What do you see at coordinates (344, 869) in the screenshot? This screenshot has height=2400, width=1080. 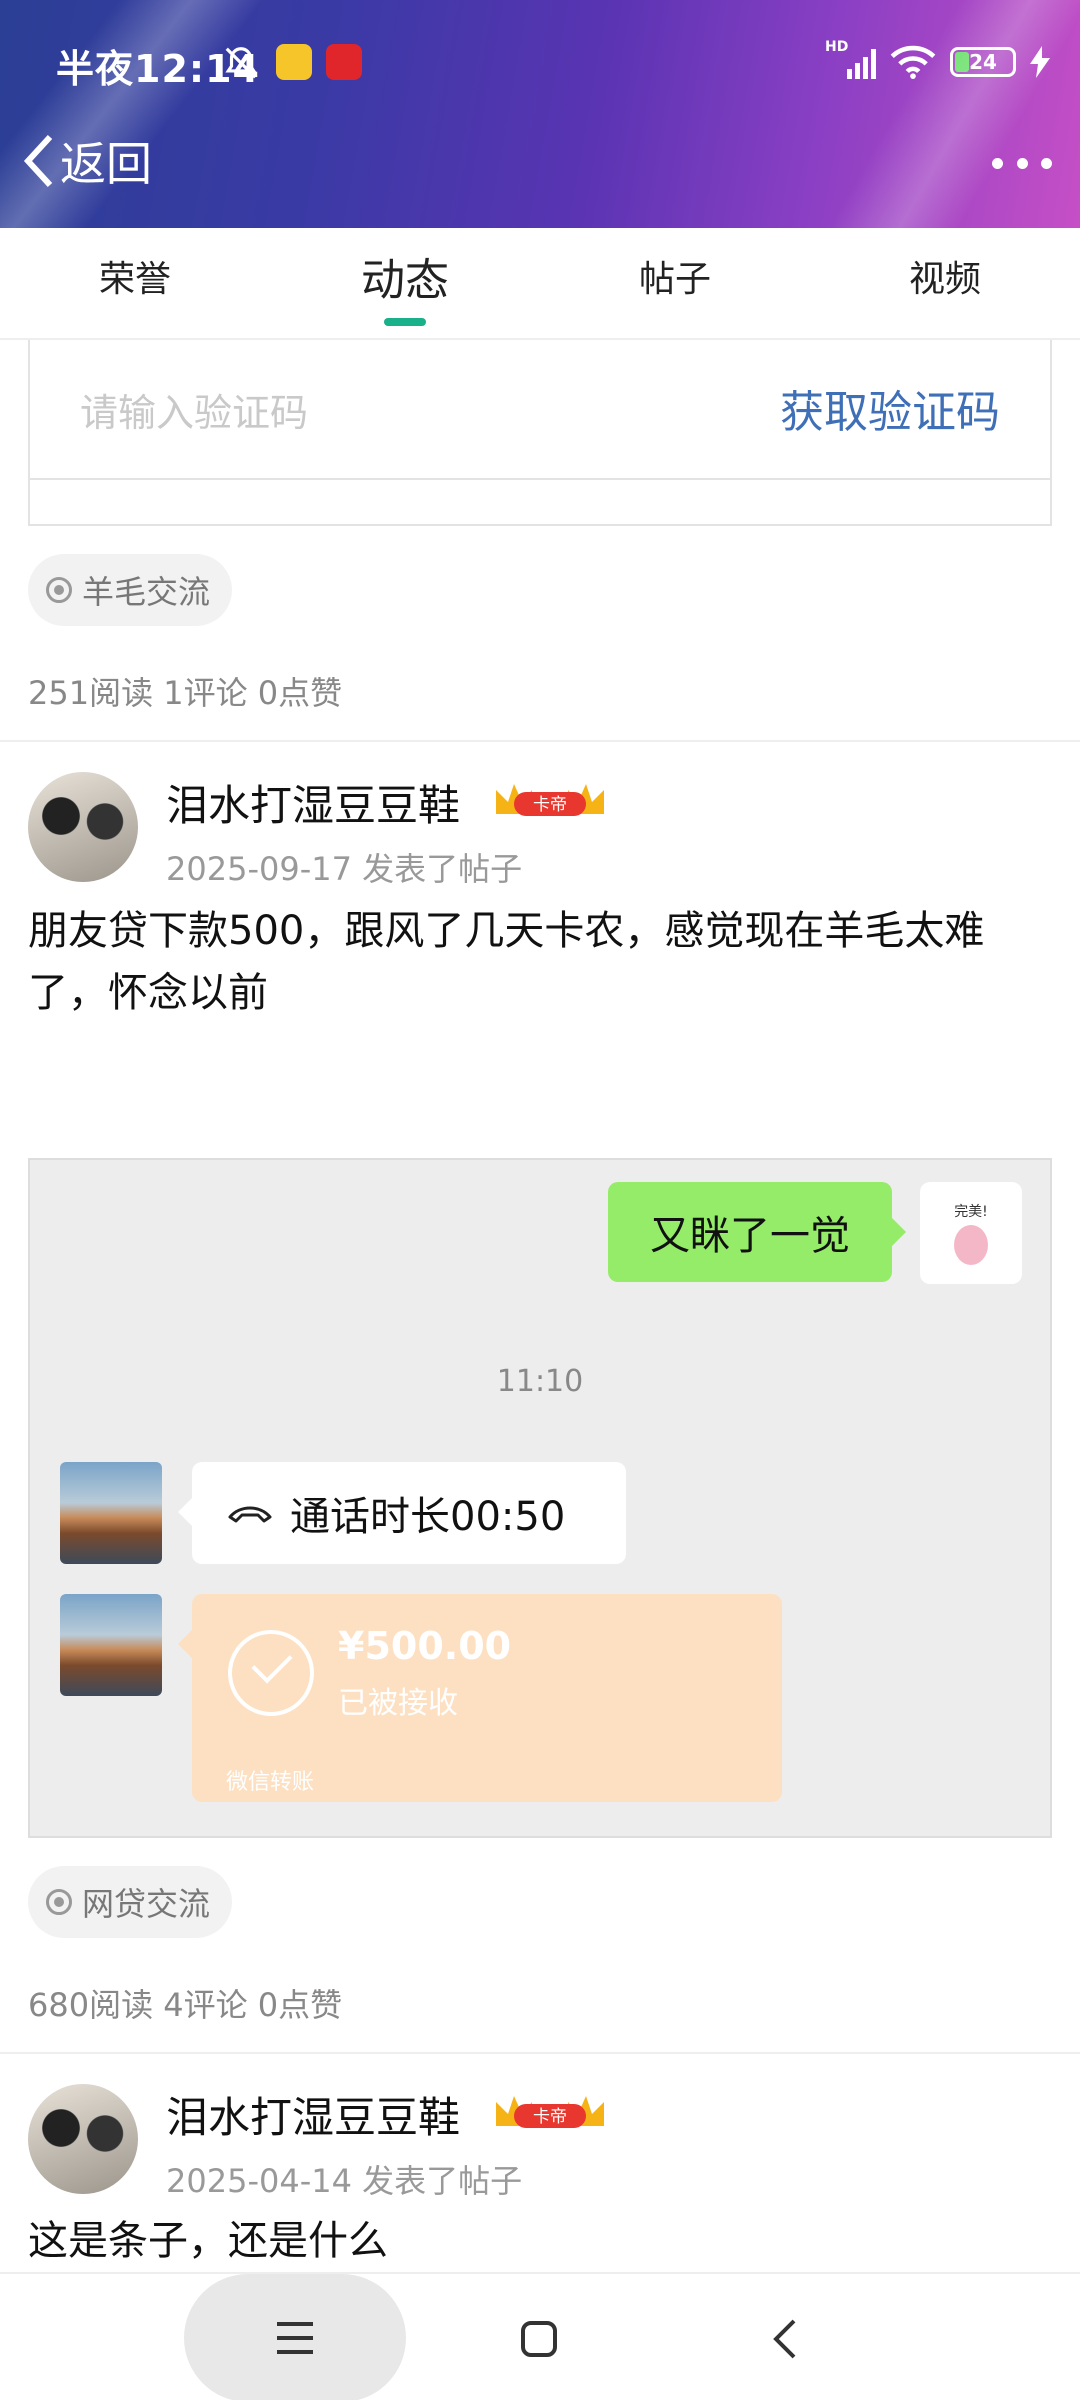 I see `post-meta: 2025-09-17 发表了帖子` at bounding box center [344, 869].